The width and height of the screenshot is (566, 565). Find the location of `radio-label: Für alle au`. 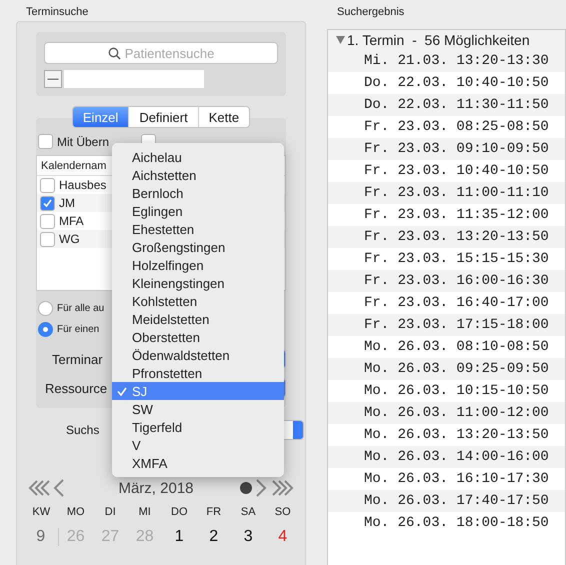

radio-label: Für alle au is located at coordinates (80, 308).